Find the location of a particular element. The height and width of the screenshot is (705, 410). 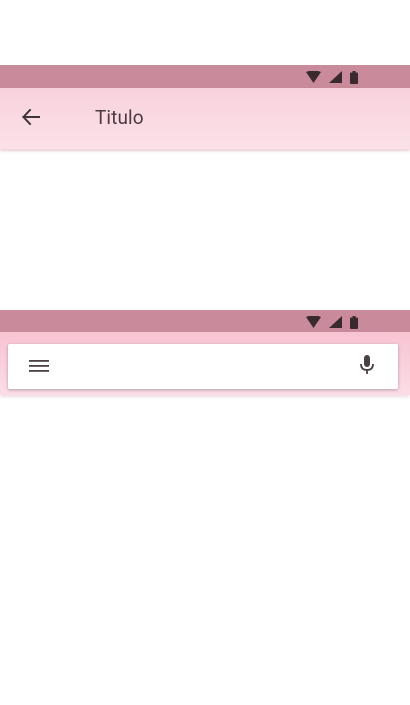

voice-search-button is located at coordinates (367, 367).